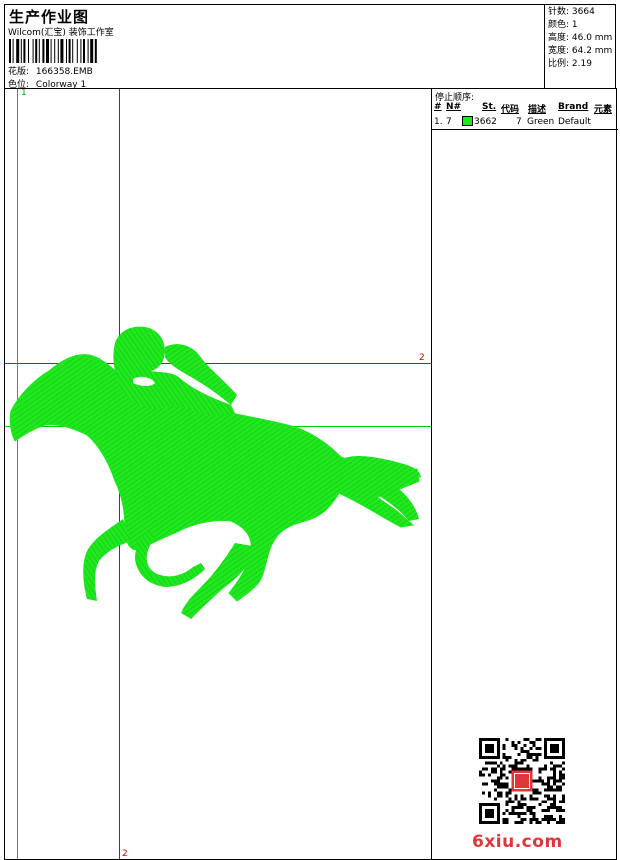 This screenshot has width=620, height=860. What do you see at coordinates (570, 64) in the screenshot?
I see `design-ratio: 比例: 2.19` at bounding box center [570, 64].